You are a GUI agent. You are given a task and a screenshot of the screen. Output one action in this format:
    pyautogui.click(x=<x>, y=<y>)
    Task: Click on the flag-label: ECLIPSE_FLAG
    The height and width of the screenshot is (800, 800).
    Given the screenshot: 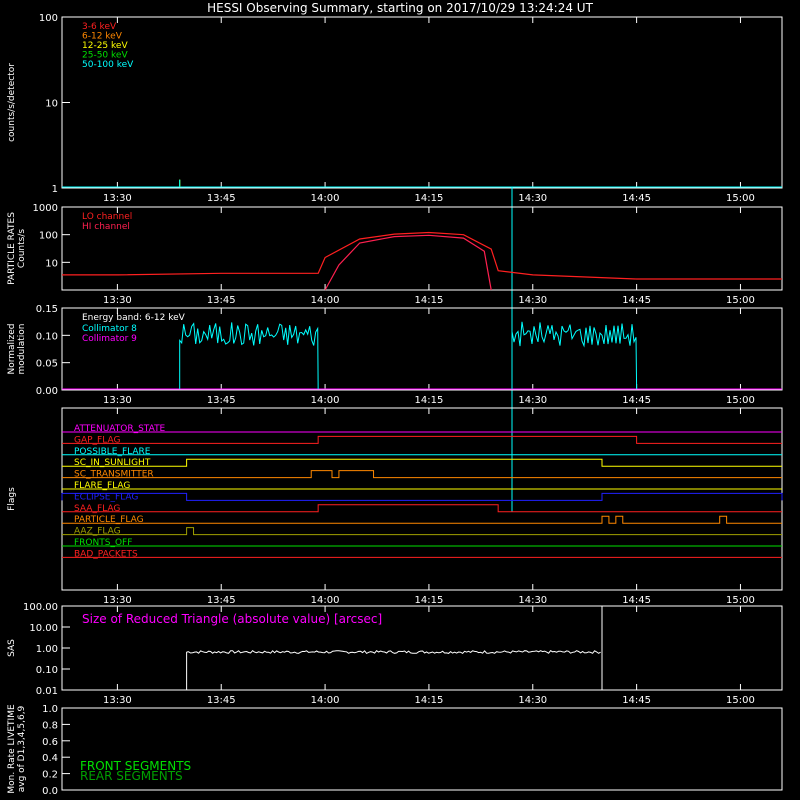 What is the action you would take?
    pyautogui.click(x=106, y=497)
    